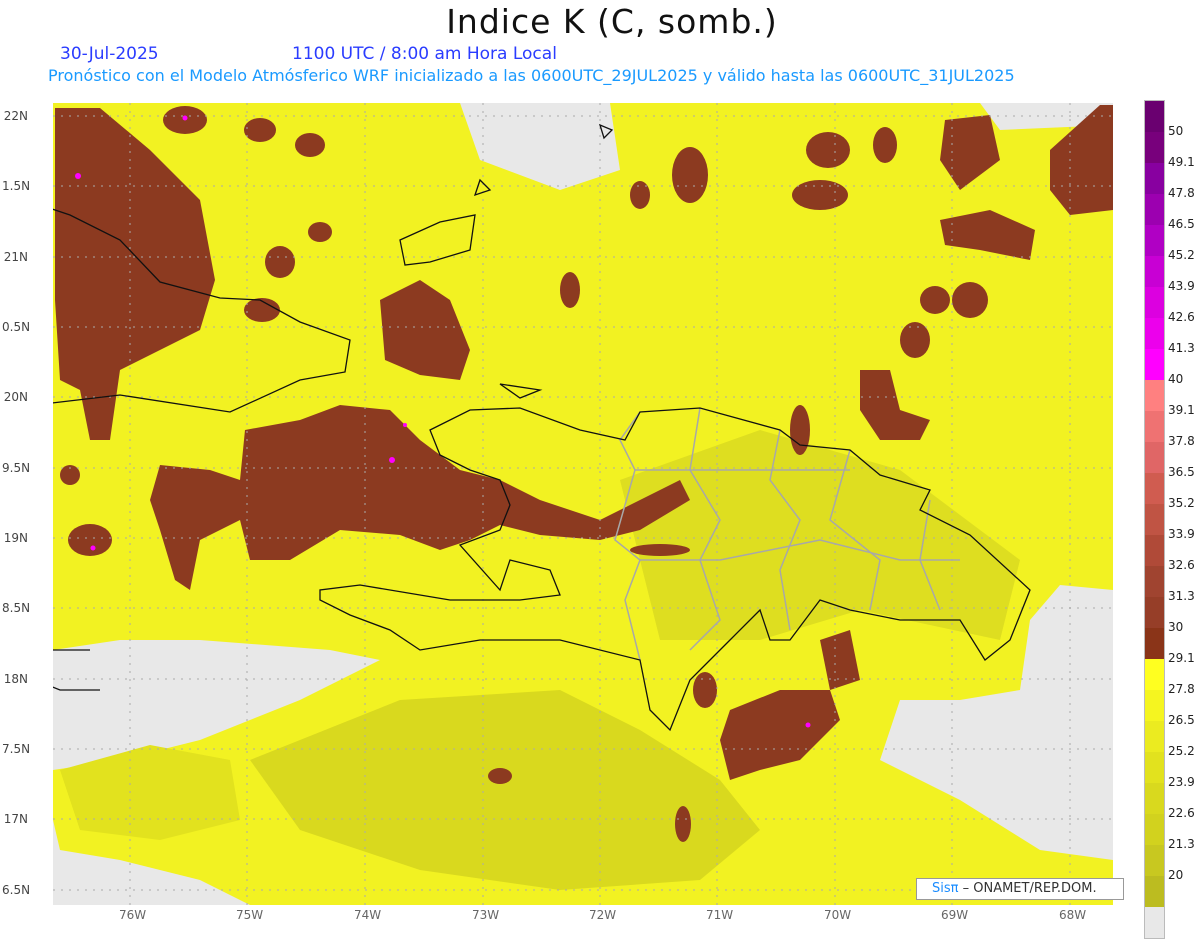 The width and height of the screenshot is (1200, 939). What do you see at coordinates (16, 468) in the screenshot?
I see `lat-label: 9.5N` at bounding box center [16, 468].